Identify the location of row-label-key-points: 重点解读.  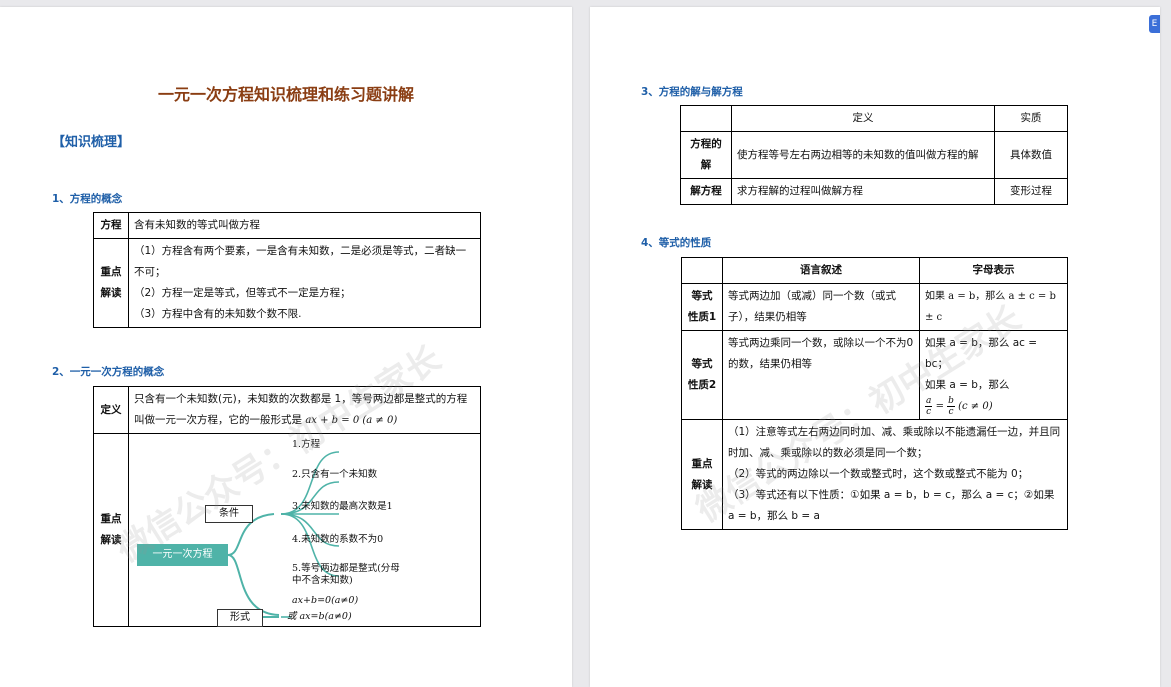
(111, 283).